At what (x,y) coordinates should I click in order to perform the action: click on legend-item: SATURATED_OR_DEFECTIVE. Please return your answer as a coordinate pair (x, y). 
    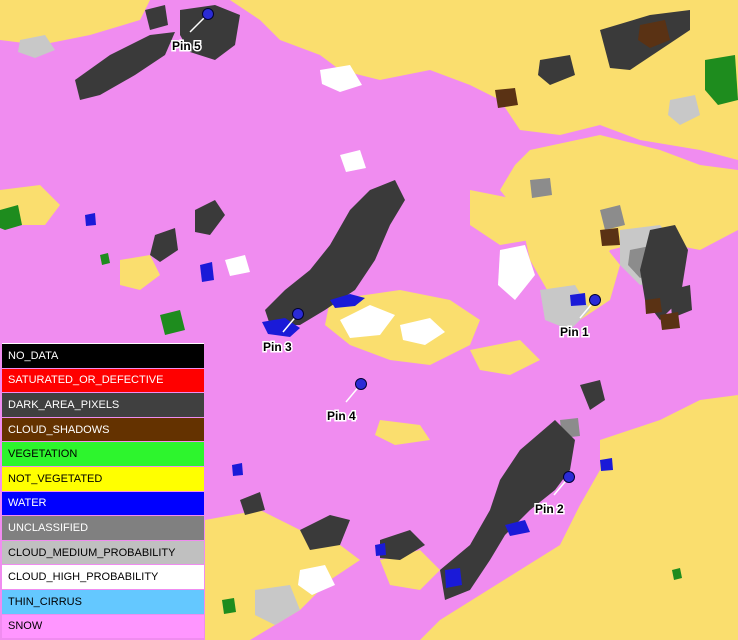
    Looking at the image, I should click on (103, 380).